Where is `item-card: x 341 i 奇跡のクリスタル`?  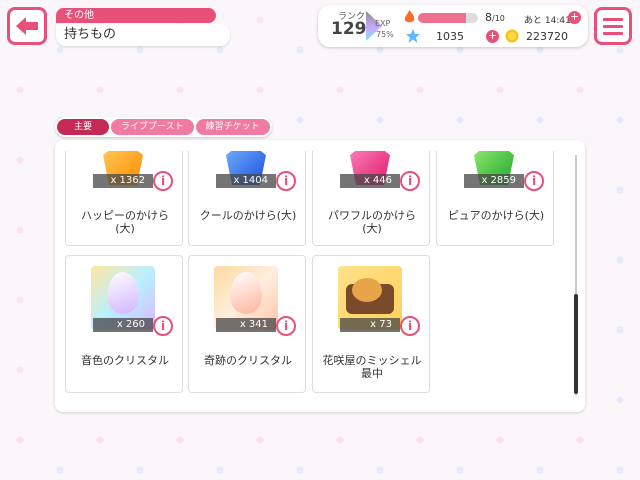
item-card: x 341 i 奇跡のクリスタル is located at coordinates (247, 324).